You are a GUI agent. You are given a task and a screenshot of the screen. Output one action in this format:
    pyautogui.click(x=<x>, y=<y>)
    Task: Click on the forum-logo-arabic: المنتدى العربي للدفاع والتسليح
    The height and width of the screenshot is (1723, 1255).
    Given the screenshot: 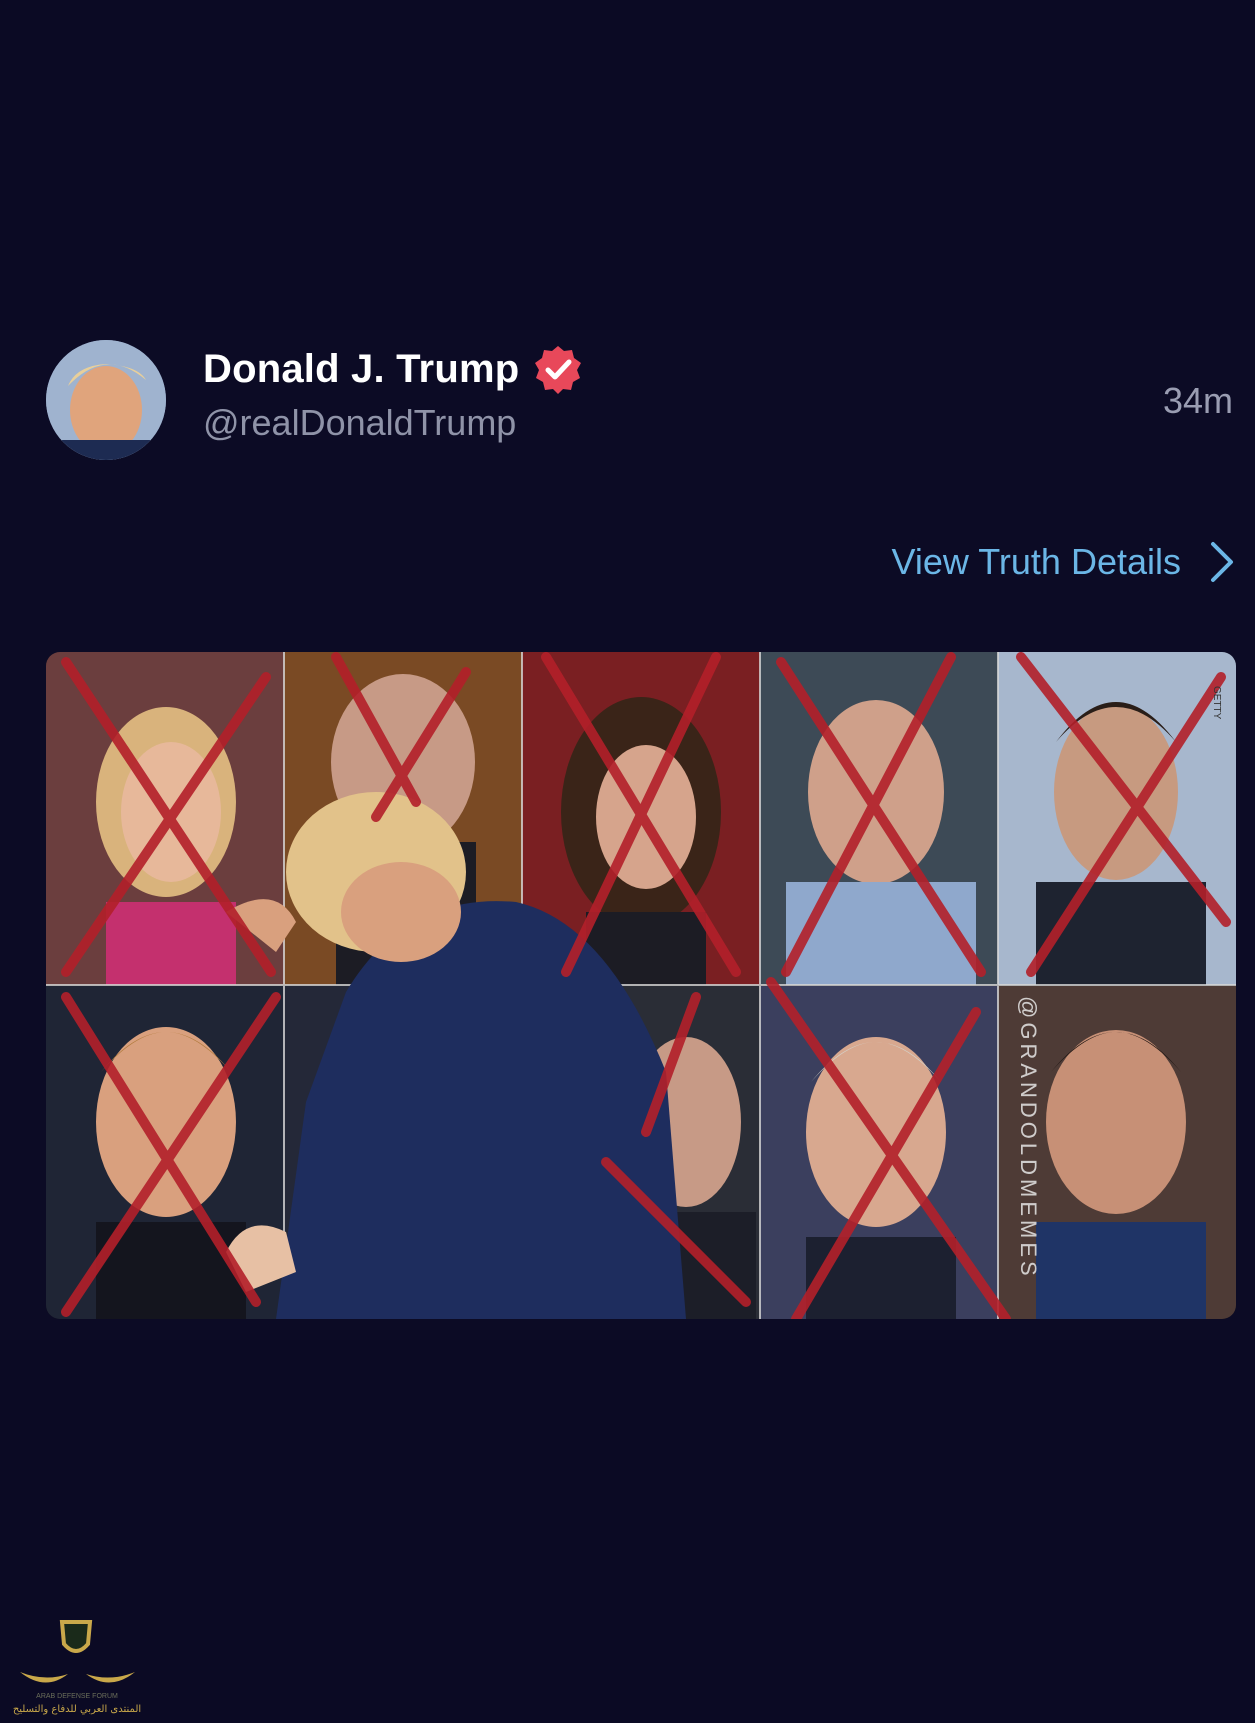 What is the action you would take?
    pyautogui.click(x=77, y=1709)
    